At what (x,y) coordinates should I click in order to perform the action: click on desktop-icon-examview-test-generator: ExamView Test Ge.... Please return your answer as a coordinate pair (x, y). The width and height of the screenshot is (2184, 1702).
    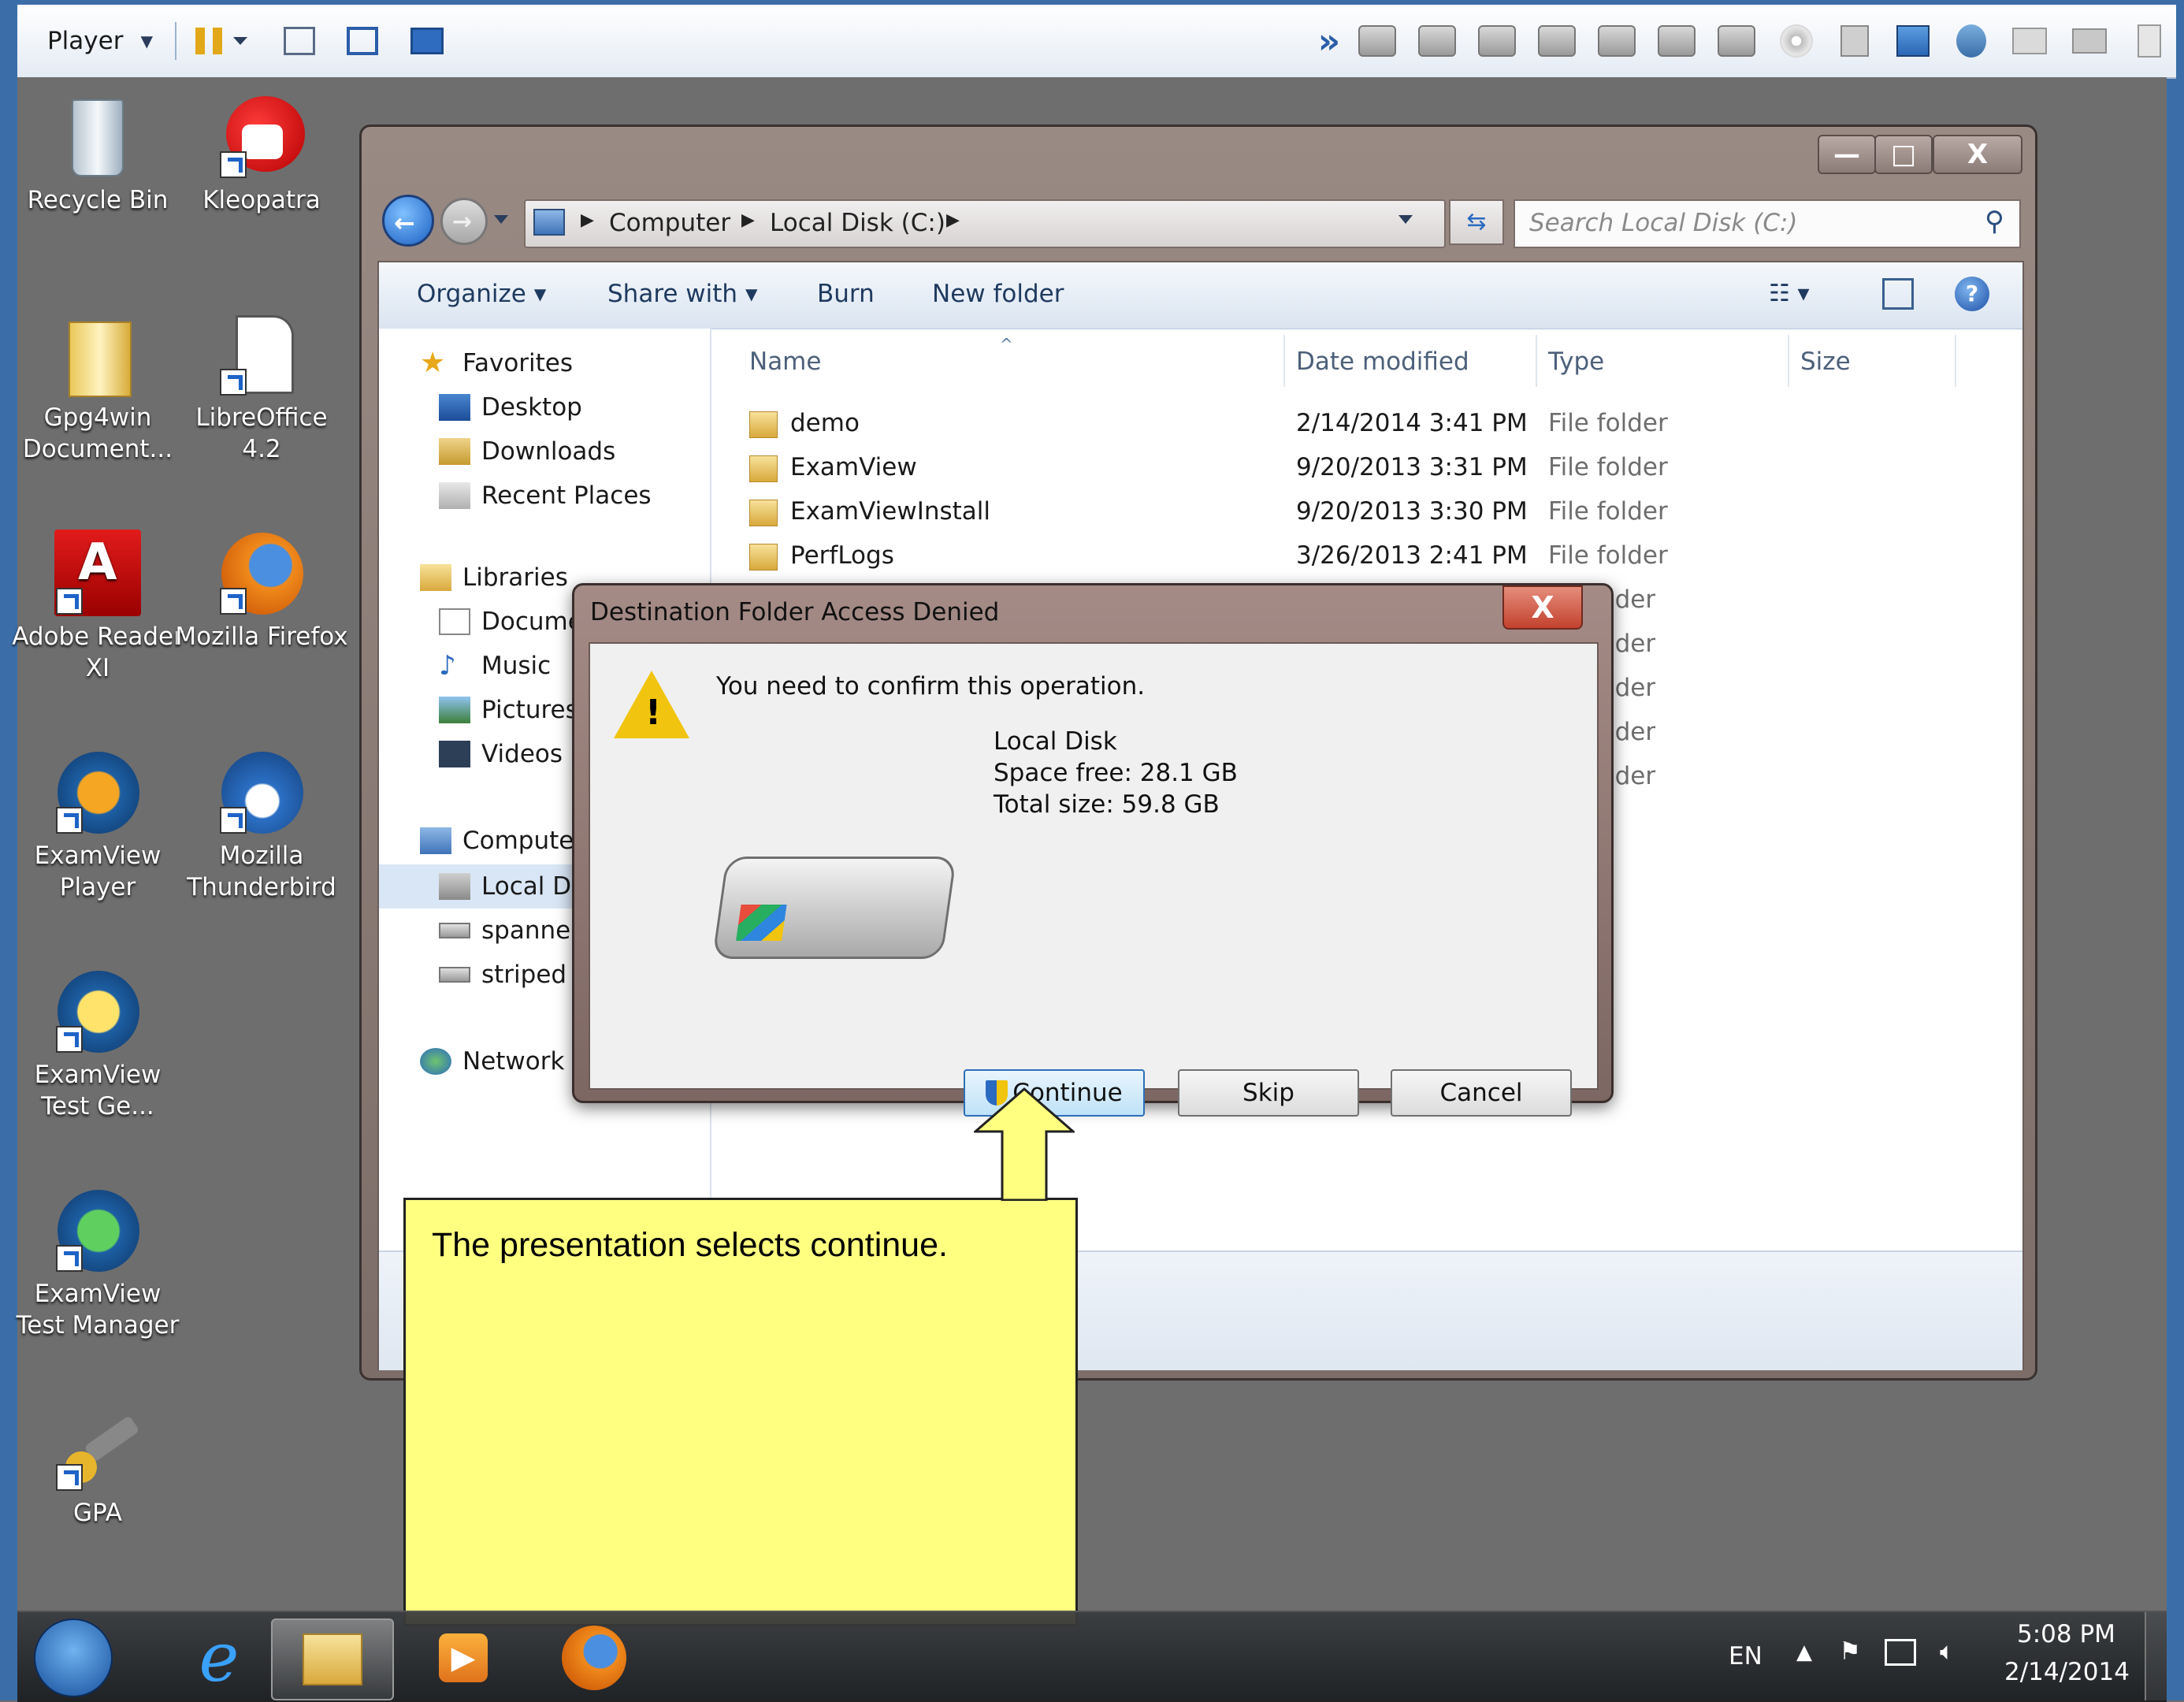
    Looking at the image, I should click on (97, 1045).